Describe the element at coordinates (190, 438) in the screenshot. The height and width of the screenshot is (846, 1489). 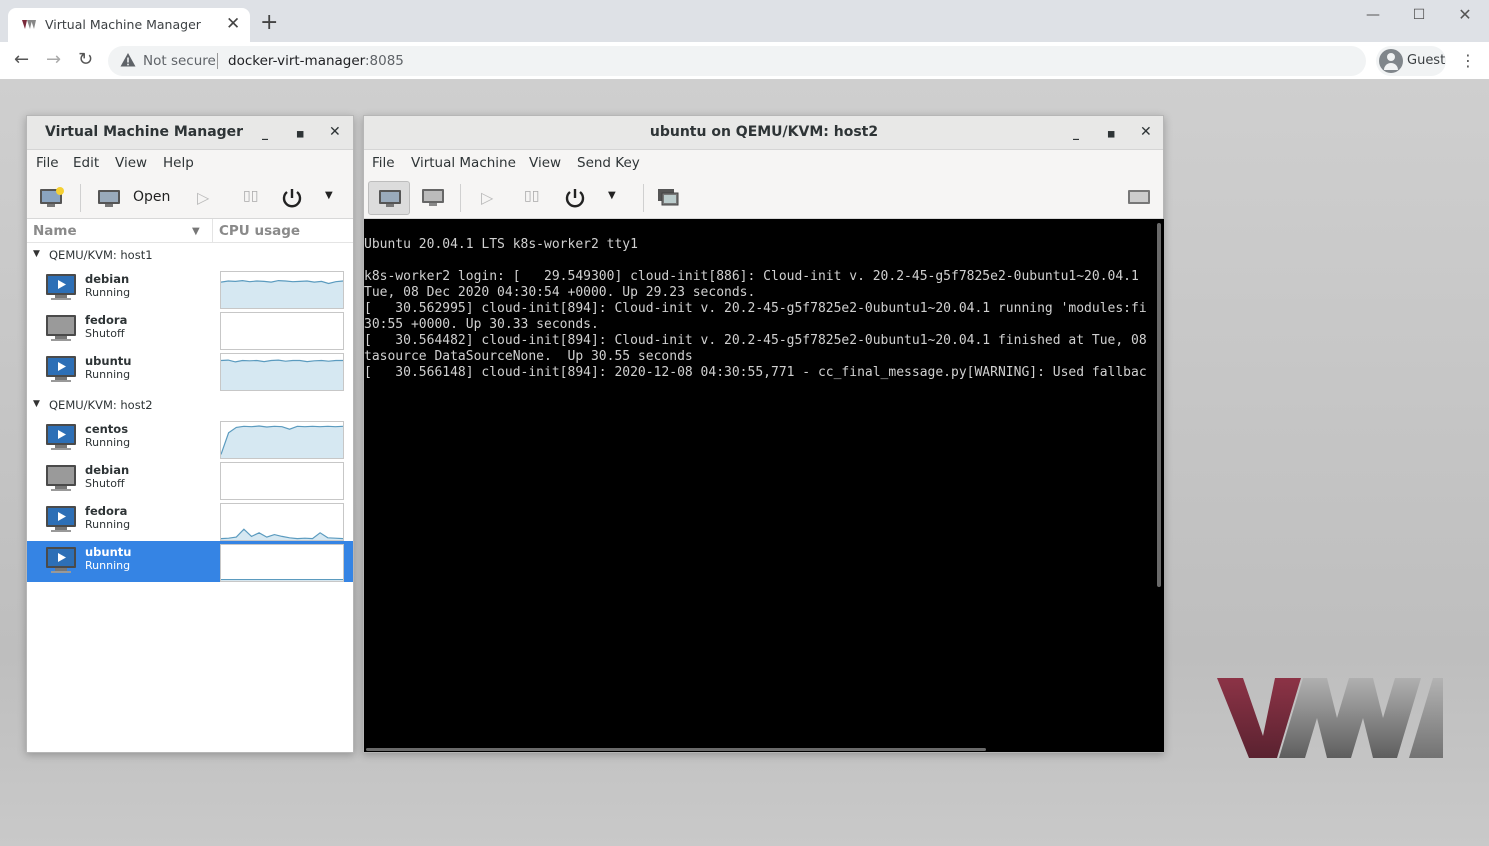
I see `vm-row: centos Running` at that location.